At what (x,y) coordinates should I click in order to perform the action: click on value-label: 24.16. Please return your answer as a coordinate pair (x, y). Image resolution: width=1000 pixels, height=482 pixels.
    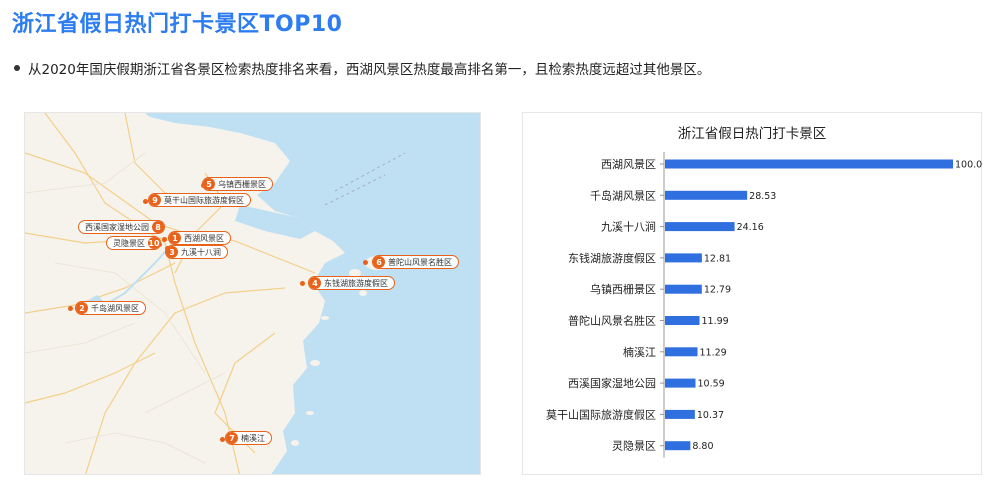
    Looking at the image, I should click on (750, 227).